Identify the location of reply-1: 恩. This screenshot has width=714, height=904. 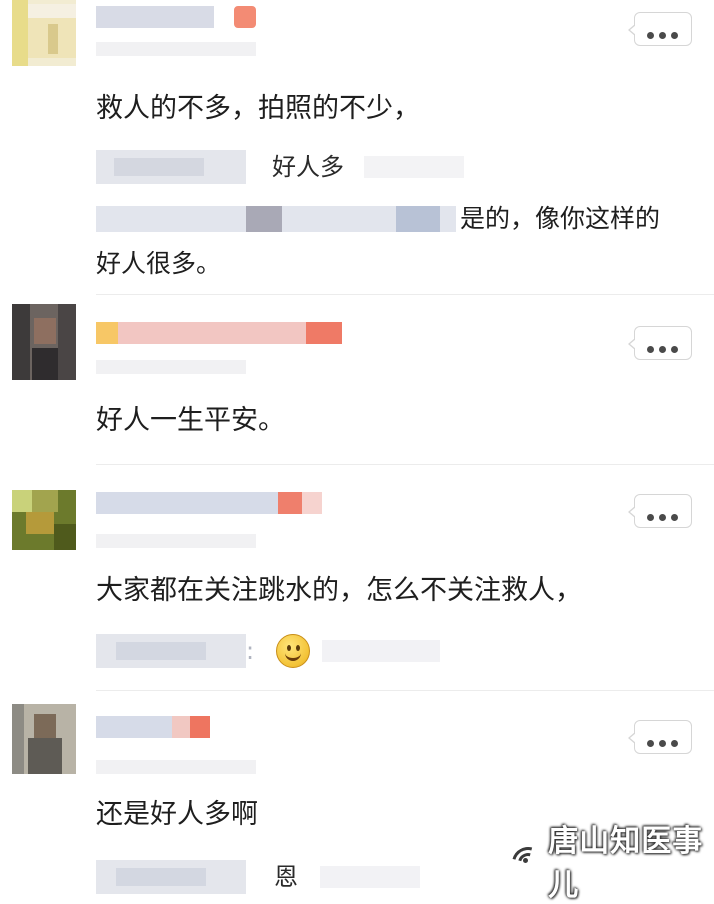
(261, 877).